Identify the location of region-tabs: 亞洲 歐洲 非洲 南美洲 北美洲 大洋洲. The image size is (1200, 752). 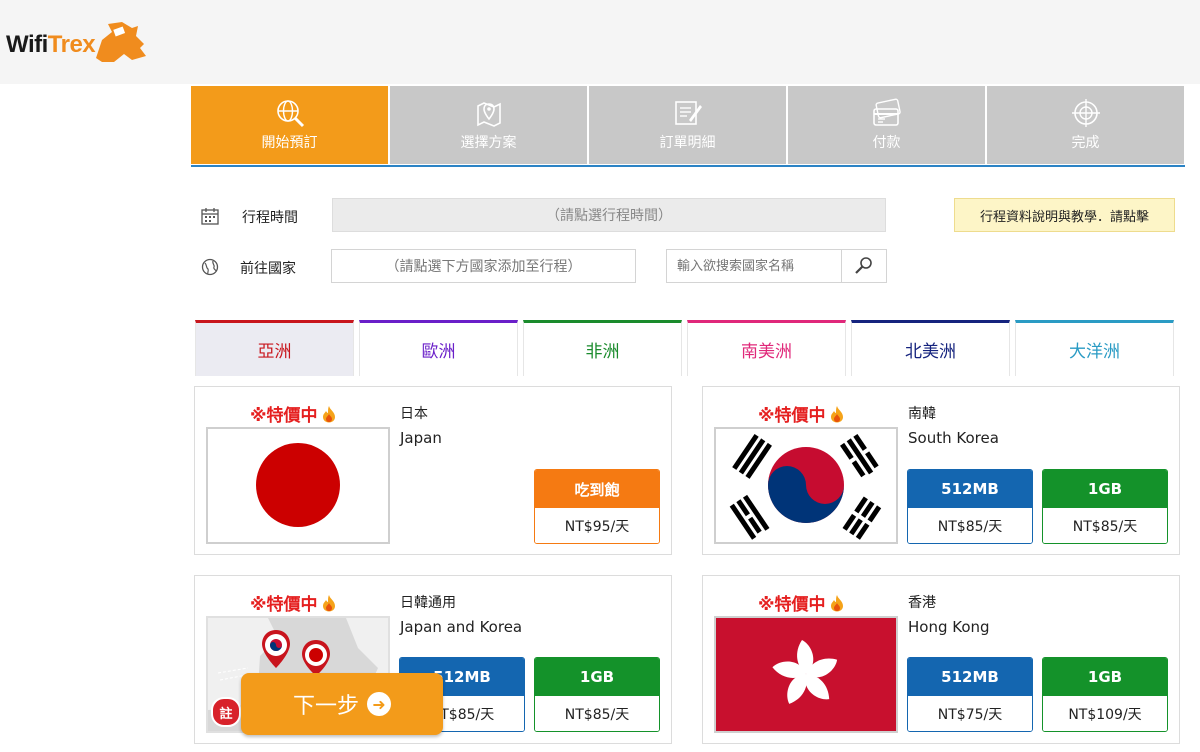
(690, 348).